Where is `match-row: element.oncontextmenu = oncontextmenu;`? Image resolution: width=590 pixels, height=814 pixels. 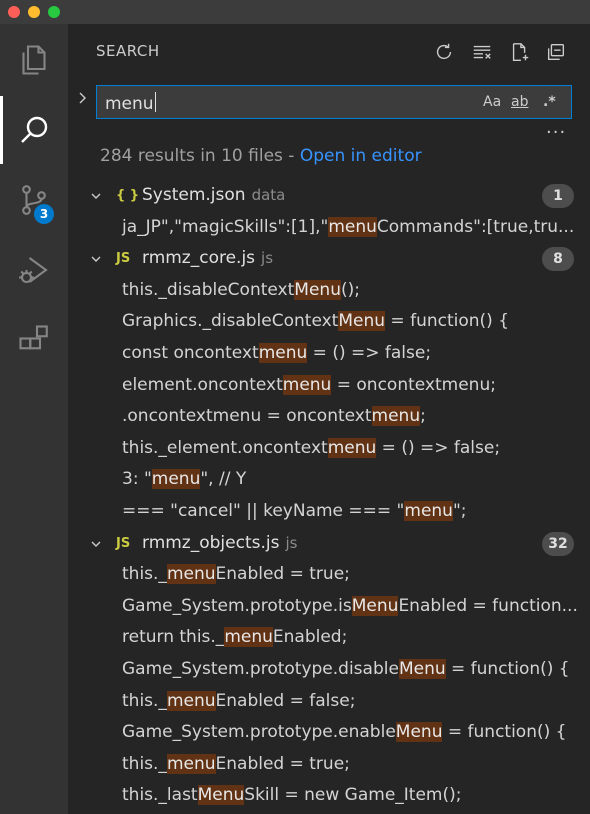 match-row: element.oncontextmenu = oncontextmenu; is located at coordinates (329, 386).